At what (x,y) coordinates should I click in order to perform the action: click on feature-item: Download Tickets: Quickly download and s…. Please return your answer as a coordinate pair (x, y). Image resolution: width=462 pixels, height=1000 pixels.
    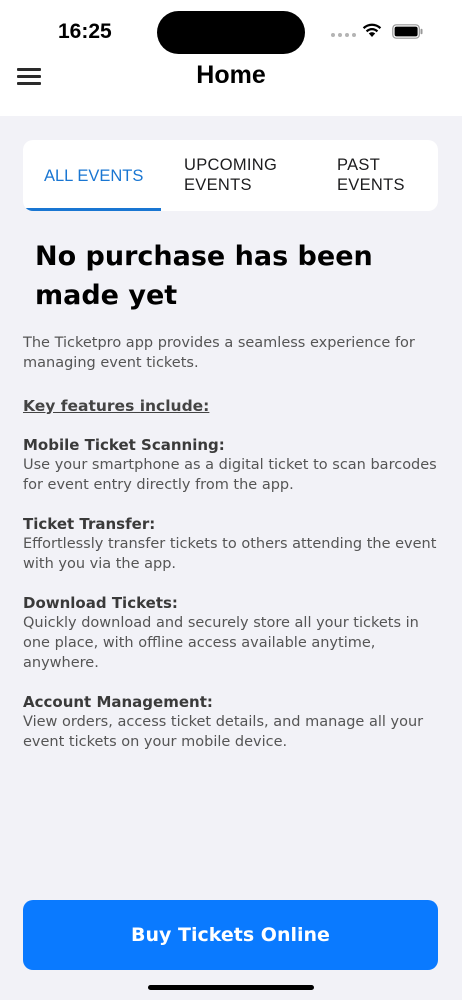
    Looking at the image, I should click on (233, 633).